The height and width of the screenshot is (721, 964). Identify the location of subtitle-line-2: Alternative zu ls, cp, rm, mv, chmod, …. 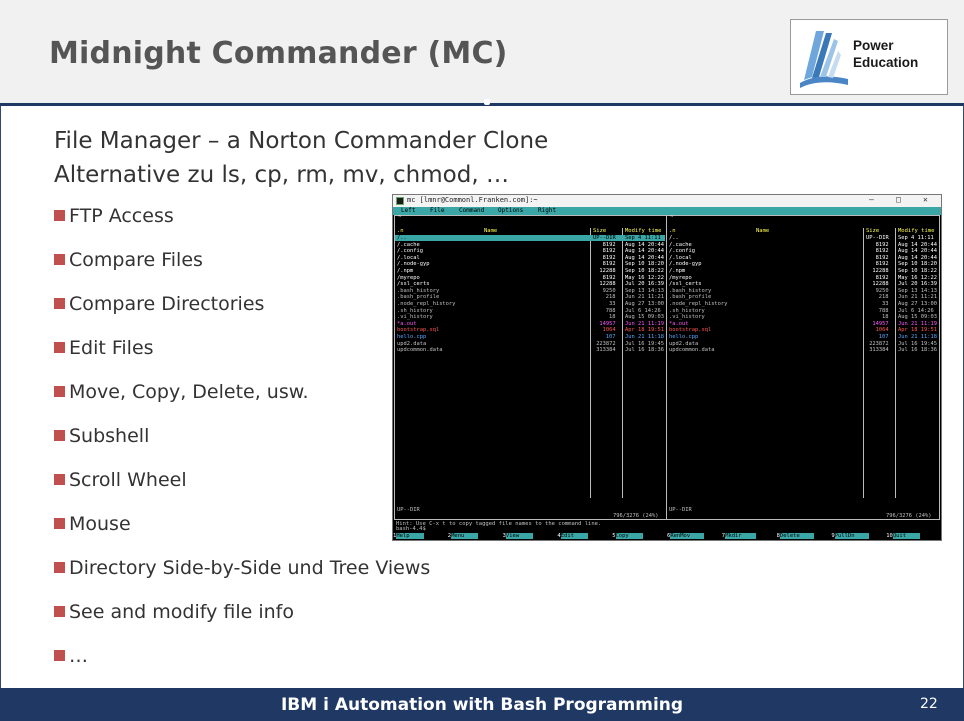
(281, 175).